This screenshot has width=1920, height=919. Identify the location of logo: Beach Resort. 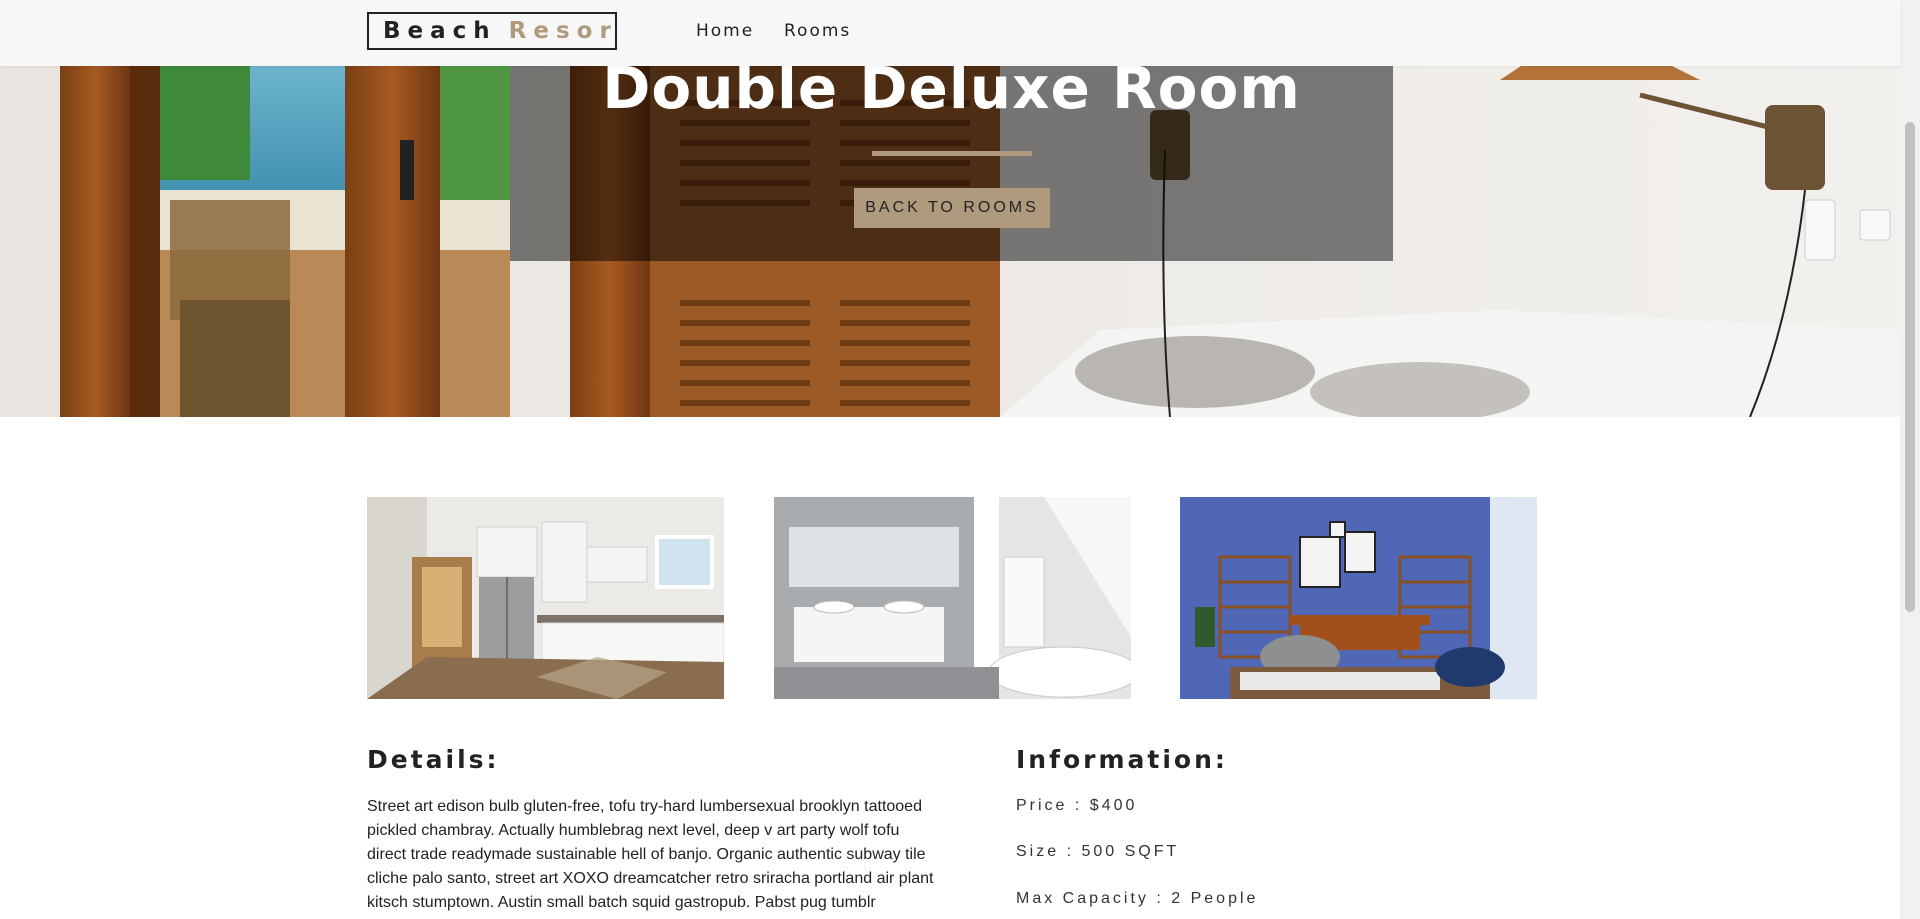
(492, 31).